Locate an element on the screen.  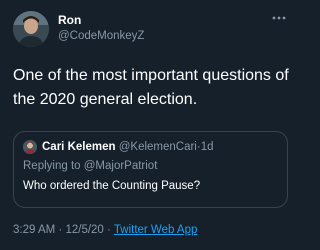
replying-to-handle: @MajorPatriot is located at coordinates (121, 166).